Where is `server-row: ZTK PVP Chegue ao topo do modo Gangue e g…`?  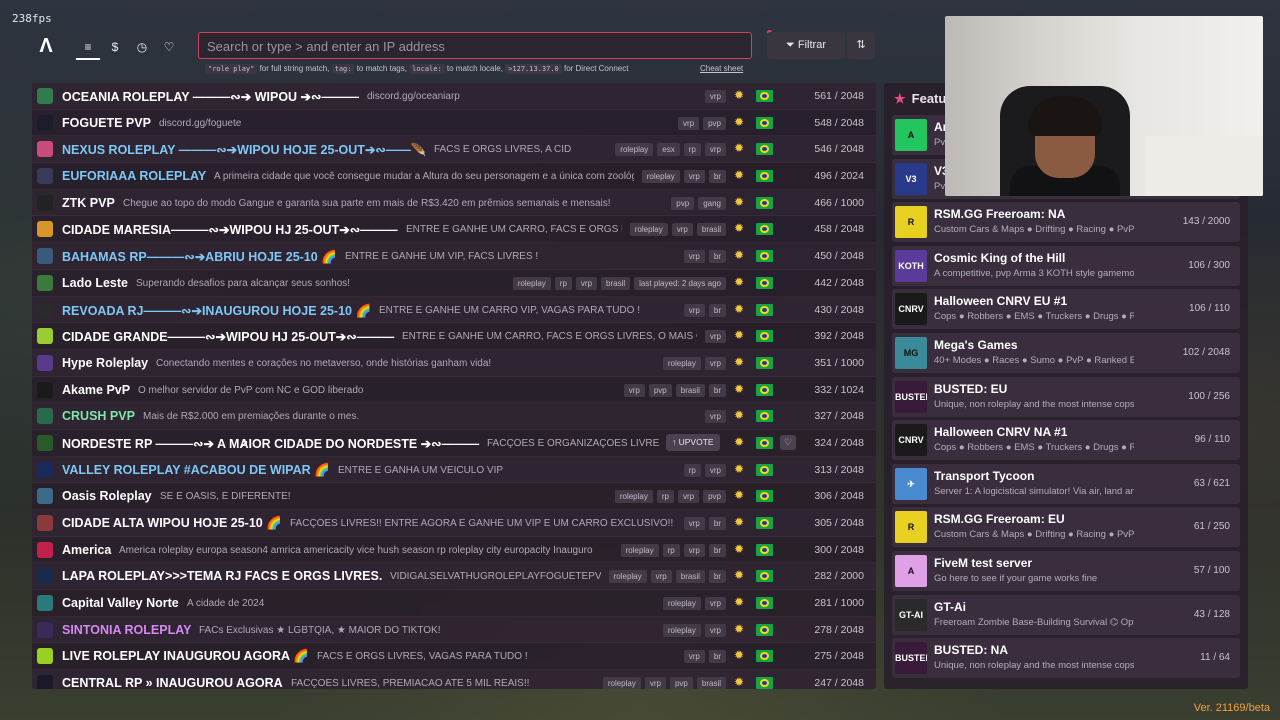 server-row: ZTK PVP Chegue ao topo do modo Gangue e g… is located at coordinates (454, 203).